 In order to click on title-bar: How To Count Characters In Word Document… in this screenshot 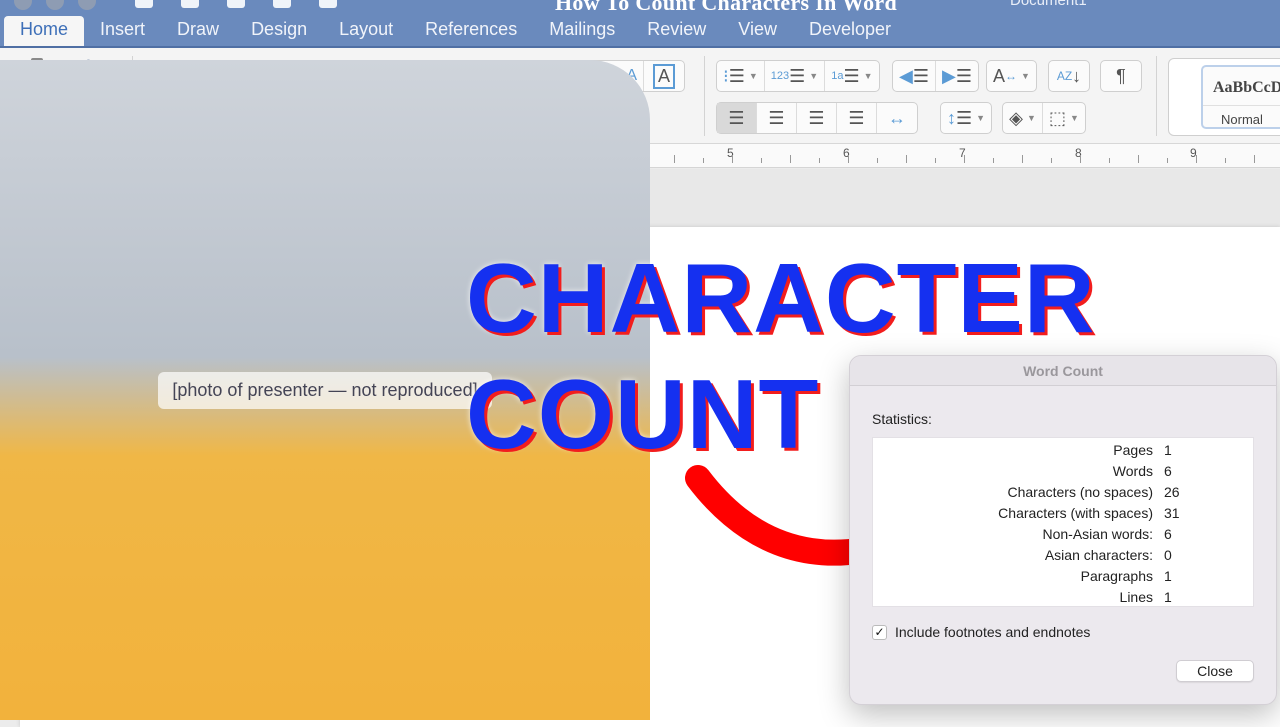, I will do `click(640, 23)`.